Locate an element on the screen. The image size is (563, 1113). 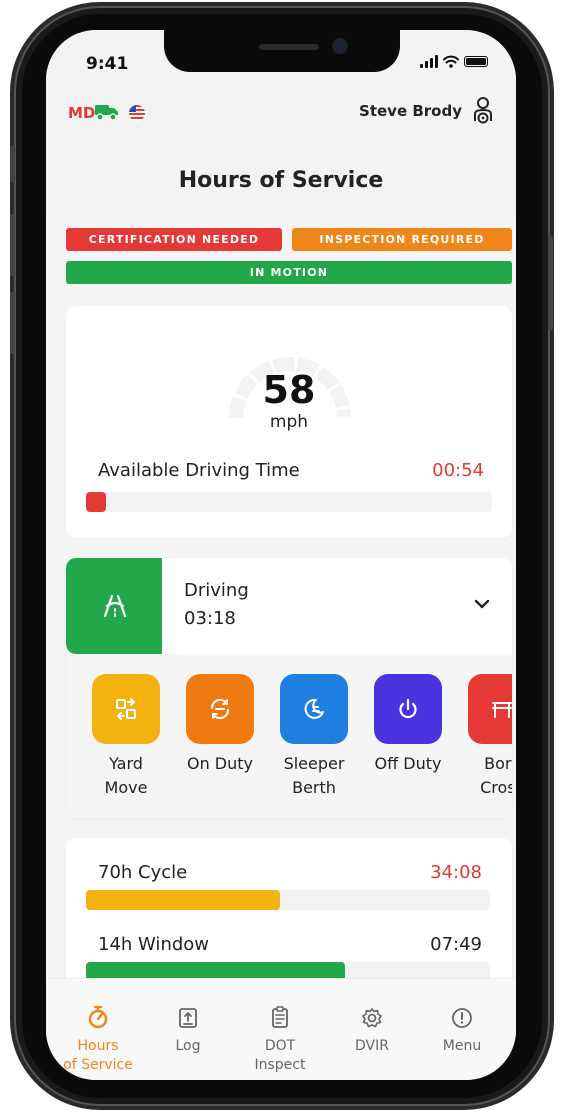
stopwatch-icon is located at coordinates (98, 1017).